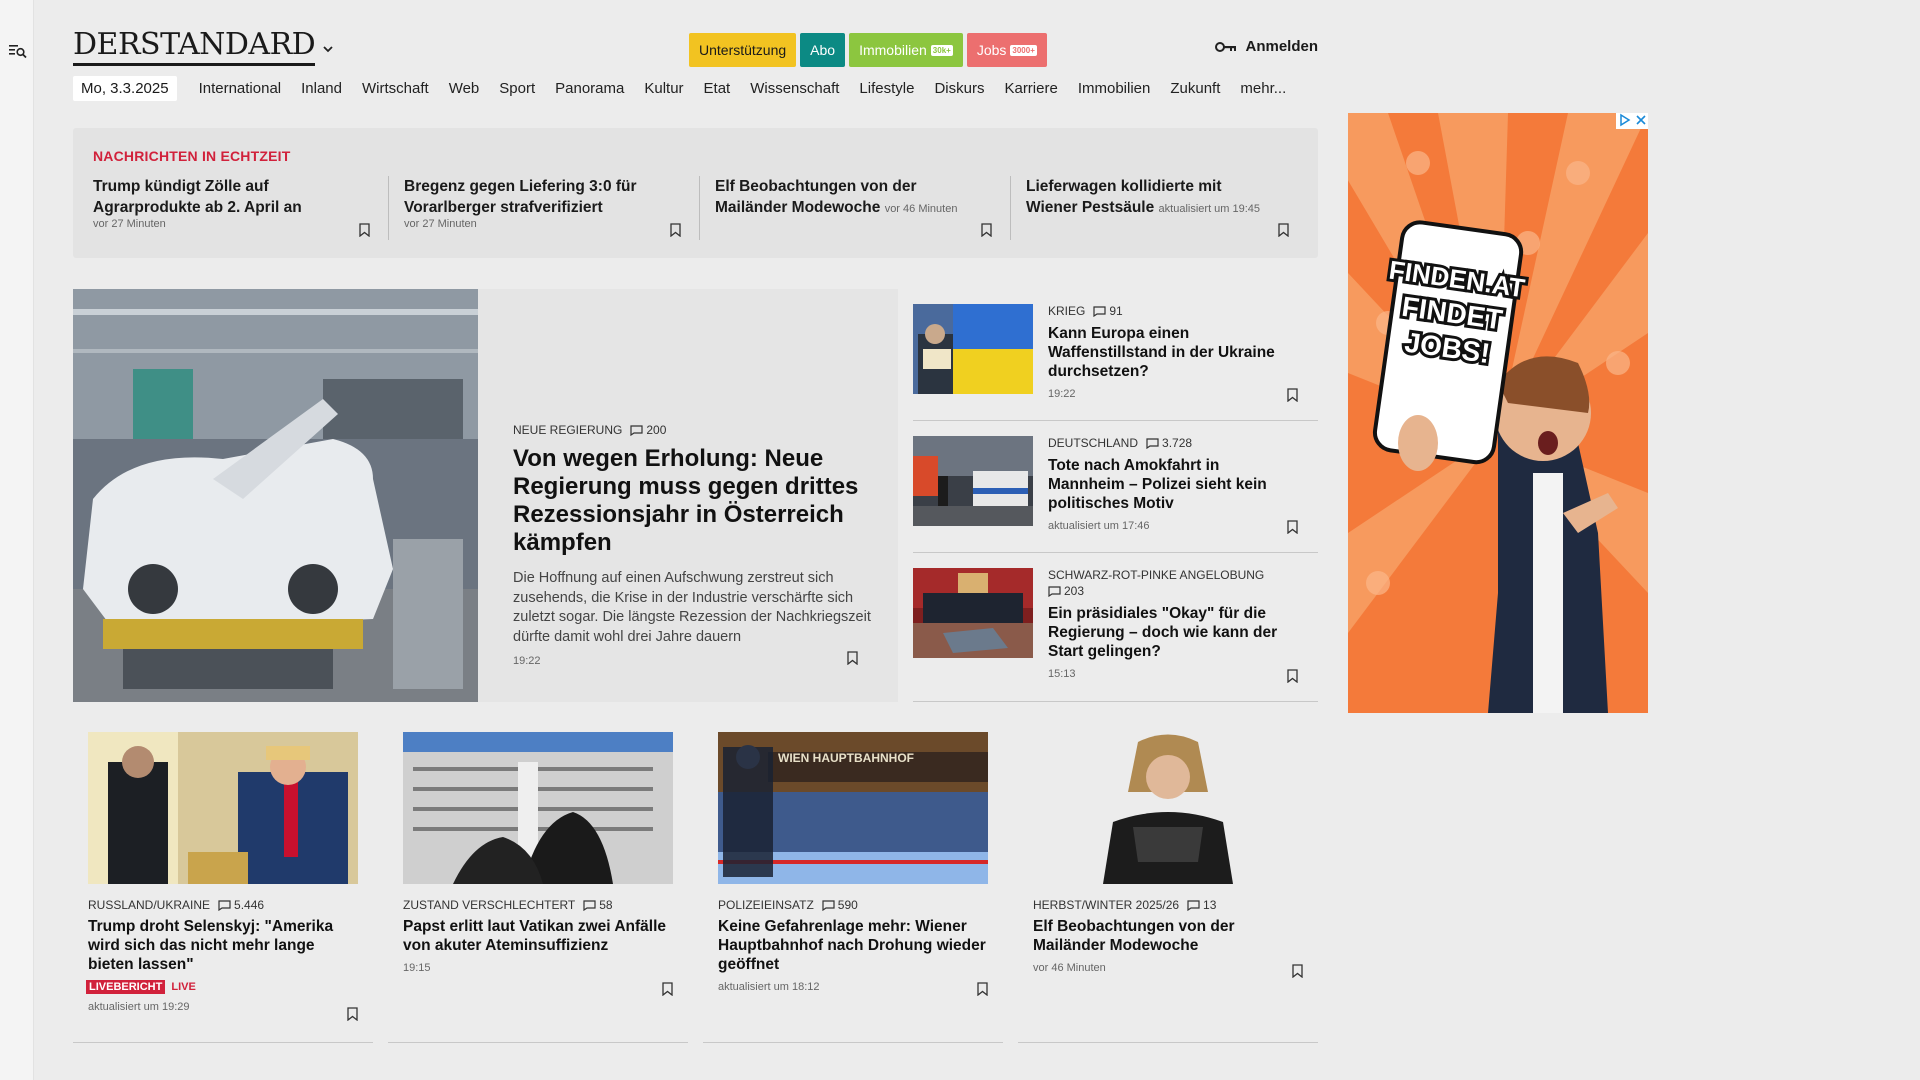 The height and width of the screenshot is (1080, 1920). I want to click on nav-item-zukunft: Zukunft, so click(1195, 88).